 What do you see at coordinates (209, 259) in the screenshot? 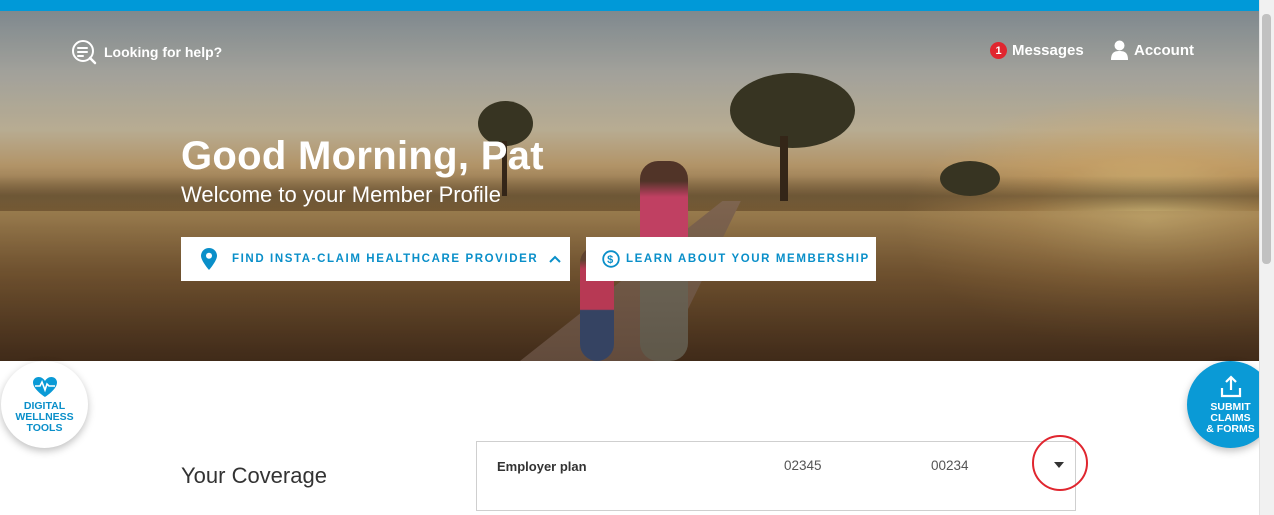
I see `location-pin-icon` at bounding box center [209, 259].